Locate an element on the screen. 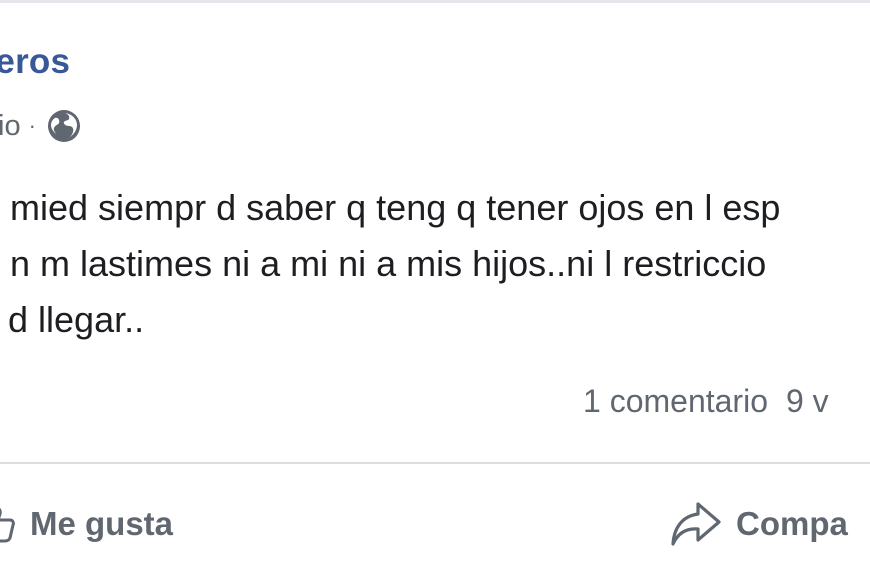 This screenshot has height=580, width=870. views-count: 9 v is located at coordinates (807, 401).